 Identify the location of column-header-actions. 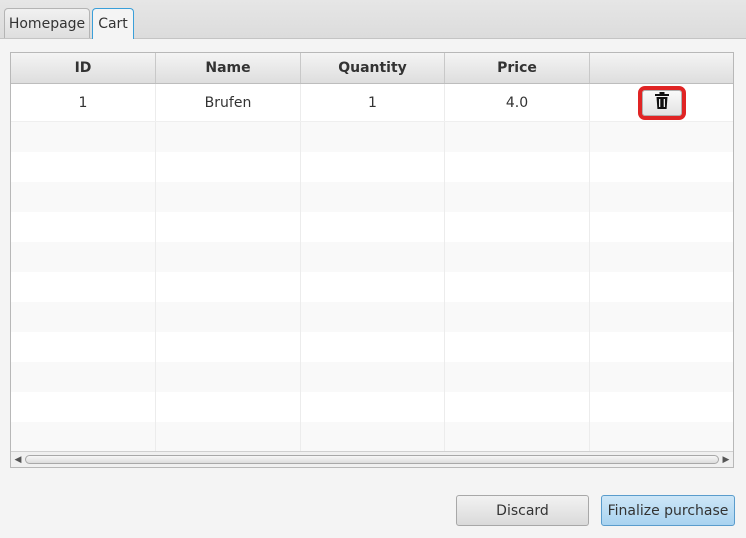
(661, 68).